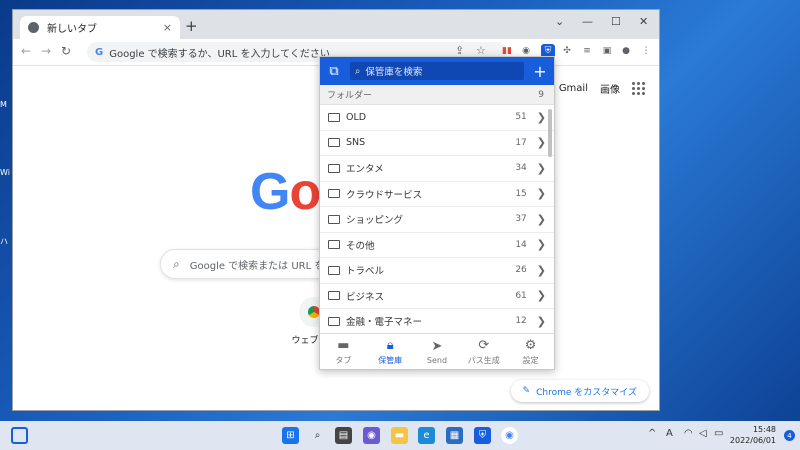 Image resolution: width=800 pixels, height=450 pixels. Describe the element at coordinates (484, 345) in the screenshot. I see `generator-refresh-icon: ⟳` at that location.